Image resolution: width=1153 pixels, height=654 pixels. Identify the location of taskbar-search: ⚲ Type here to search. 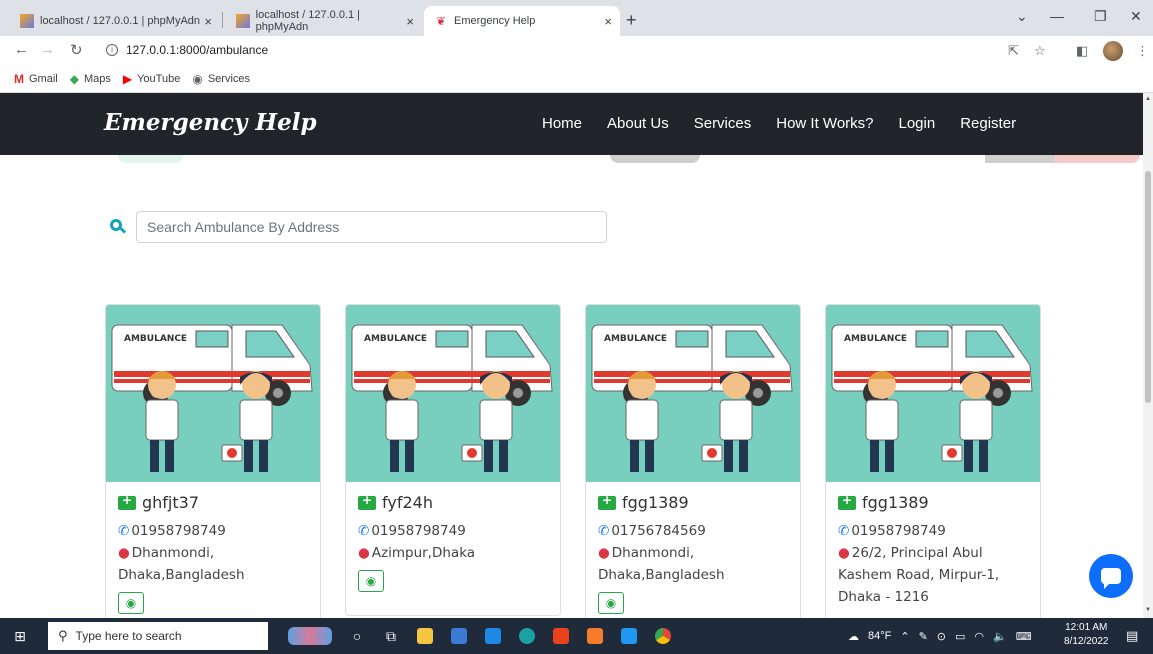
(158, 636).